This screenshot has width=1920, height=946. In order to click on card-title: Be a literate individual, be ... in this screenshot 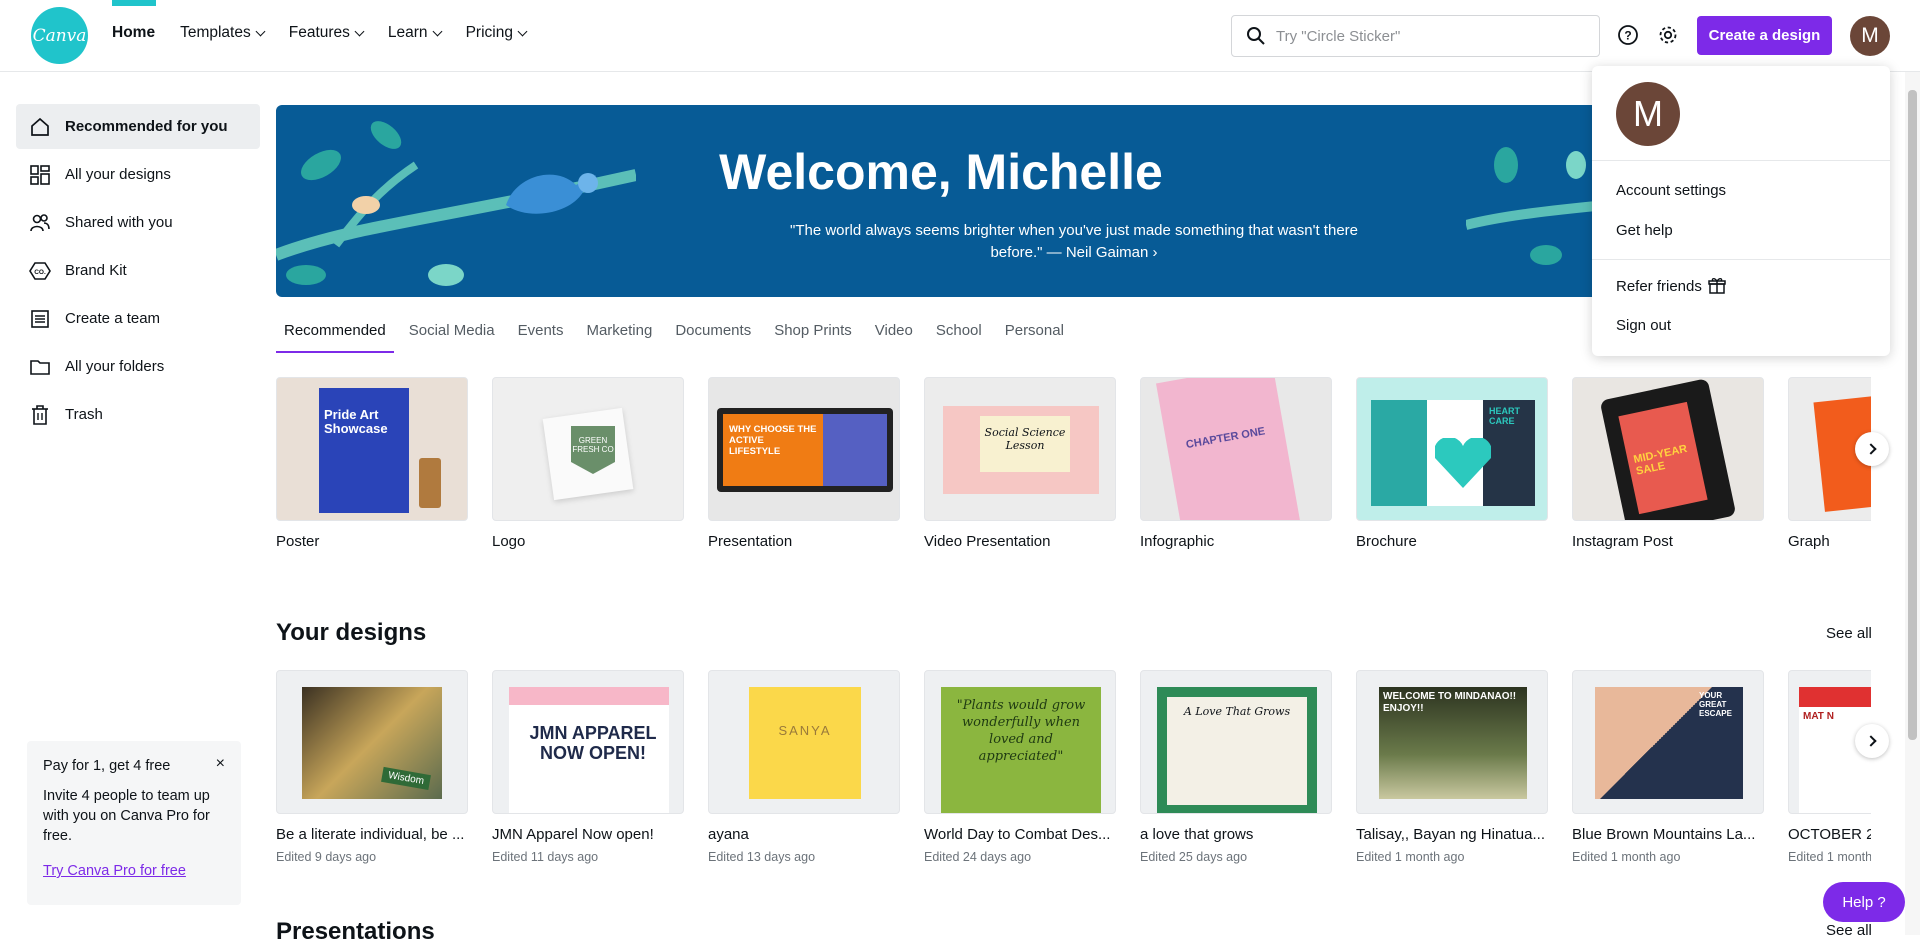, I will do `click(370, 834)`.